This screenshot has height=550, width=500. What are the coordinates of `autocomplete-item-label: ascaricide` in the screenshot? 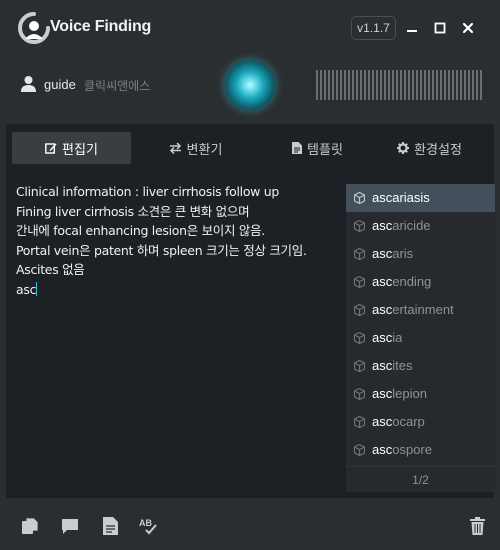 It's located at (401, 225).